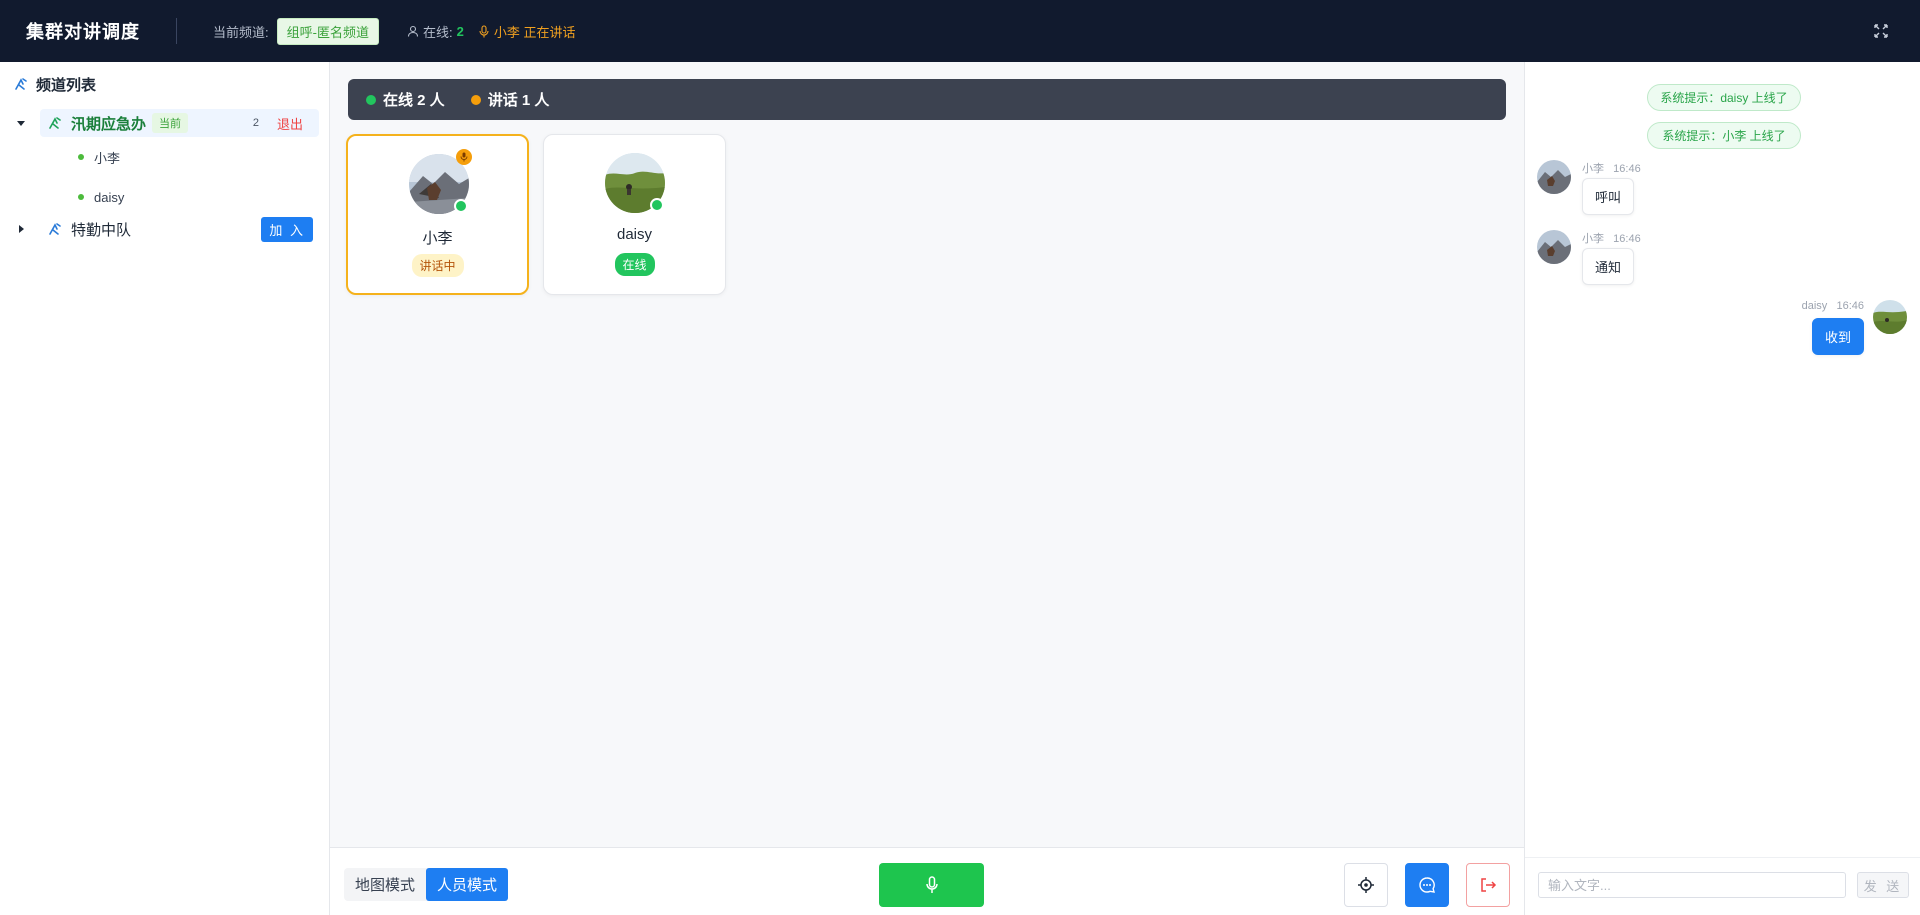  What do you see at coordinates (634, 264) in the screenshot?
I see `member-status-tag: 在线` at bounding box center [634, 264].